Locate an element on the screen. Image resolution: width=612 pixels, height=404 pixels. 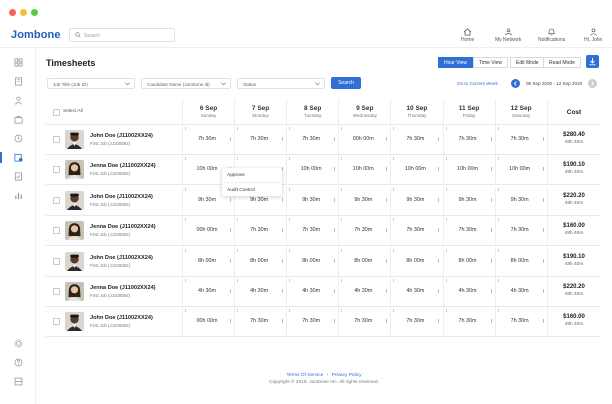
search-box is located at coordinates (122, 35).